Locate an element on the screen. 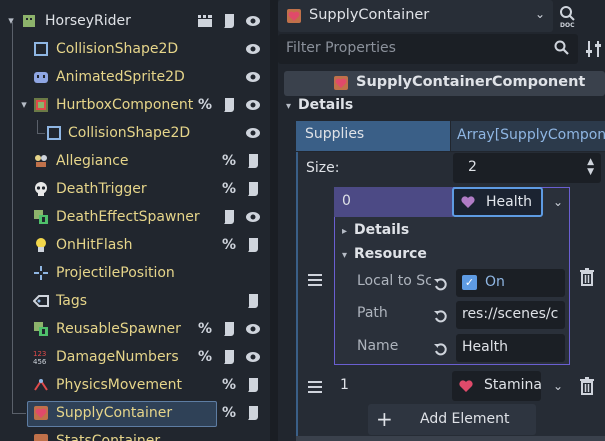 This screenshot has height=441, width=605. section-details: ▾ Details is located at coordinates (319, 105).